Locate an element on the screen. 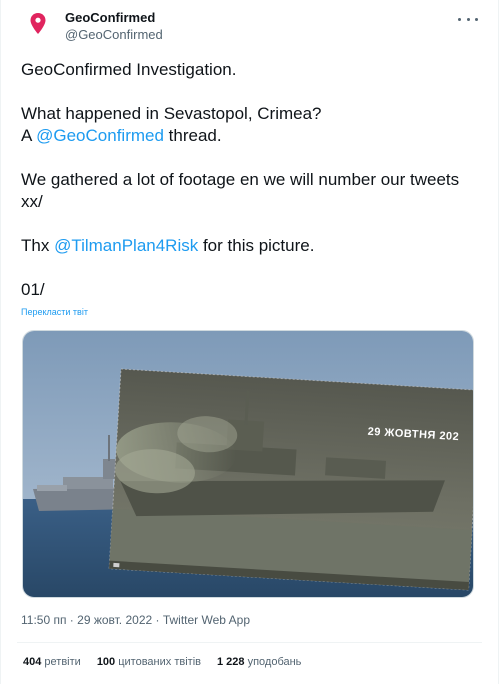 The width and height of the screenshot is (499, 684). divider is located at coordinates (249, 642).